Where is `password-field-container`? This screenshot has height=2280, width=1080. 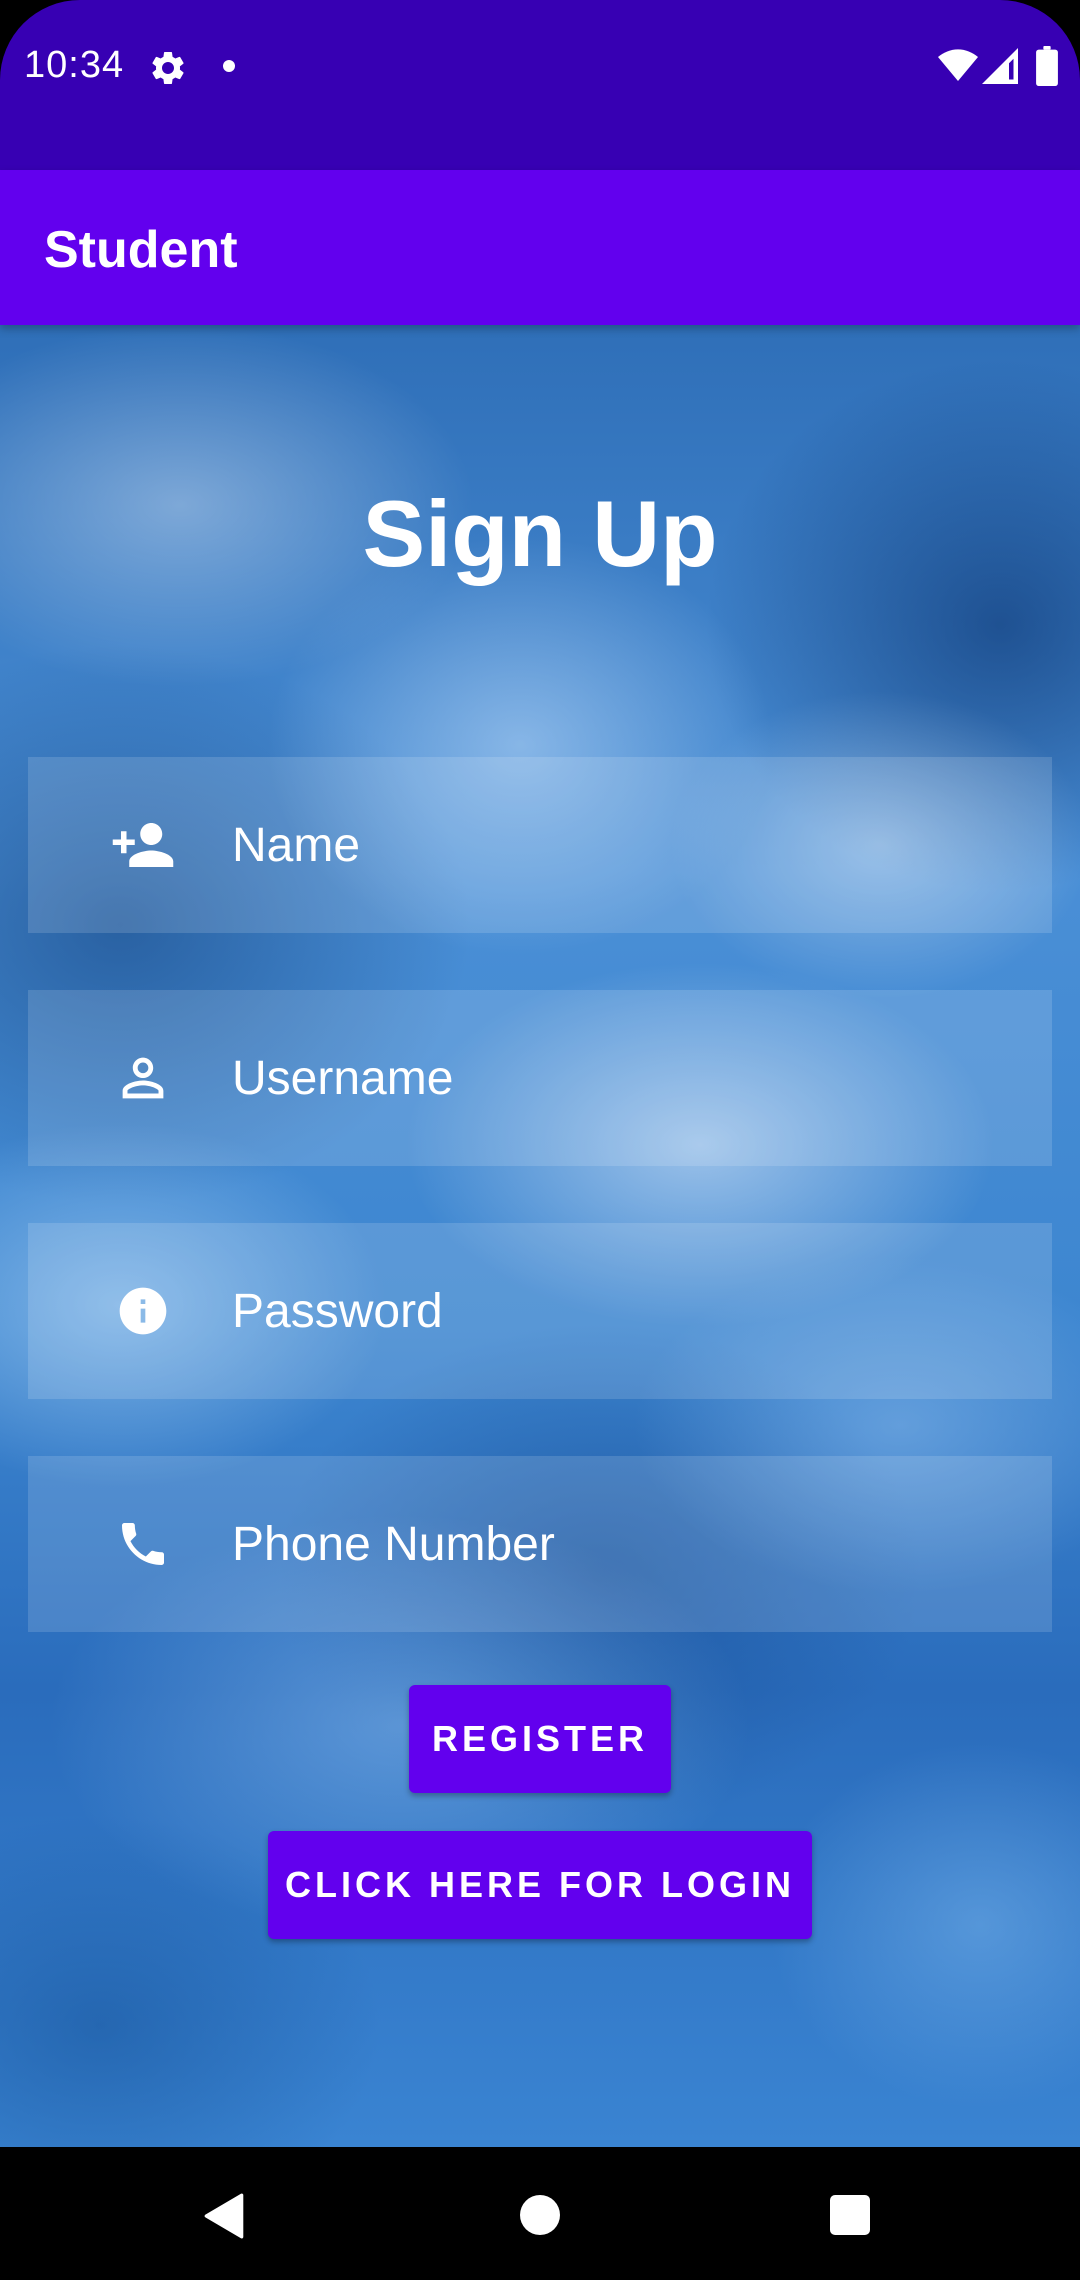
password-field-container is located at coordinates (540, 1311).